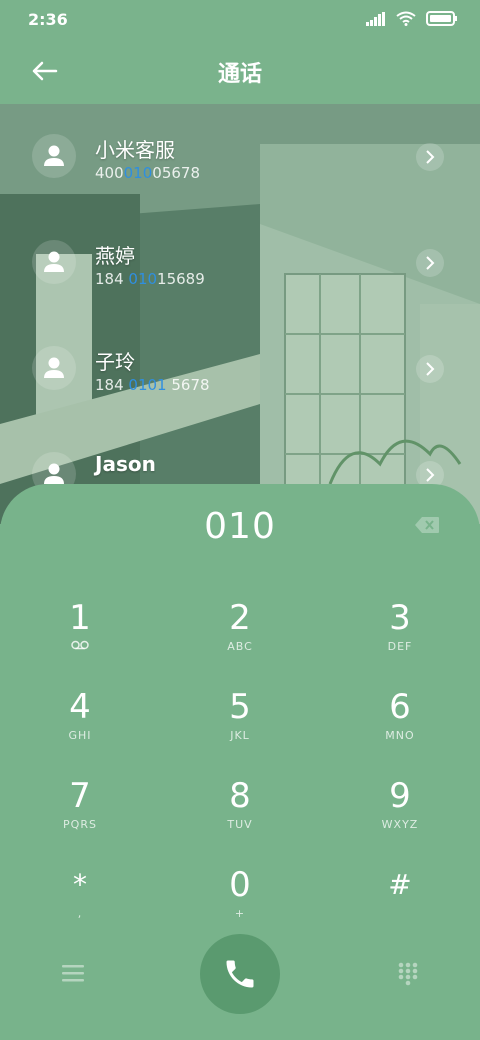  Describe the element at coordinates (80, 903) in the screenshot. I see `key-star: * ,` at that location.